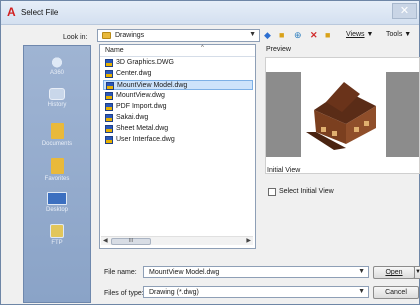 The image size is (420, 305). What do you see at coordinates (210, 13) in the screenshot?
I see `title-bar: A Select File ✕` at bounding box center [210, 13].